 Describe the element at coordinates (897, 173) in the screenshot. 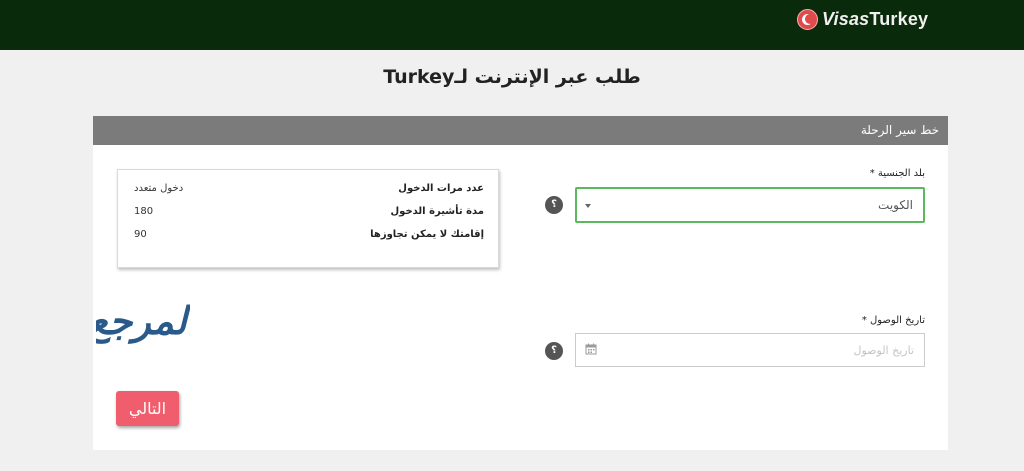

I see `nationality-label: بلد الجنسية *` at that location.